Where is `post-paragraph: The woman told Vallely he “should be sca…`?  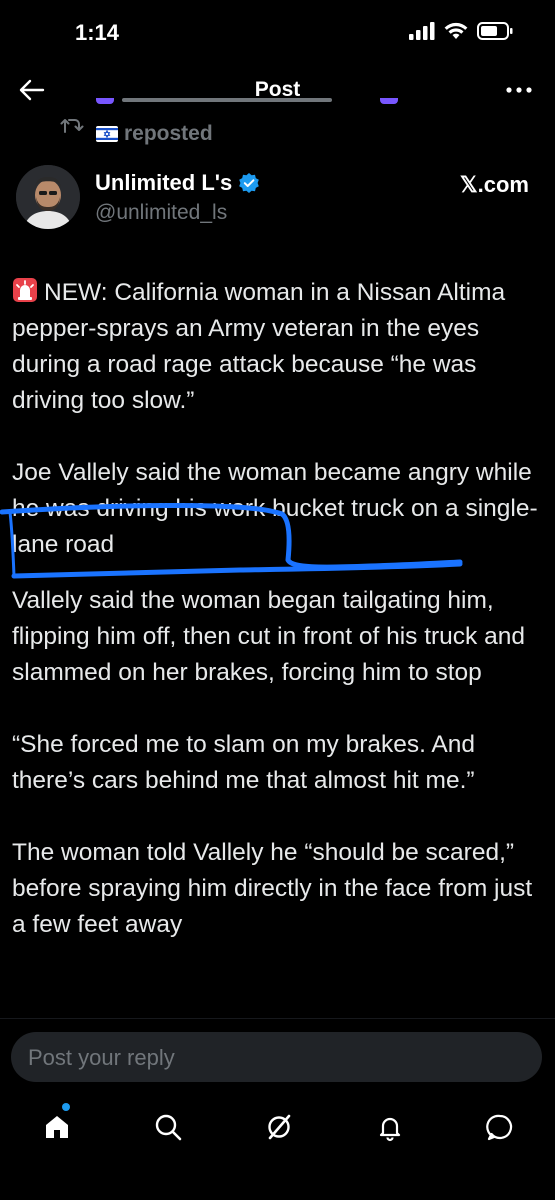 post-paragraph: The woman told Vallely he “should be sca… is located at coordinates (272, 888).